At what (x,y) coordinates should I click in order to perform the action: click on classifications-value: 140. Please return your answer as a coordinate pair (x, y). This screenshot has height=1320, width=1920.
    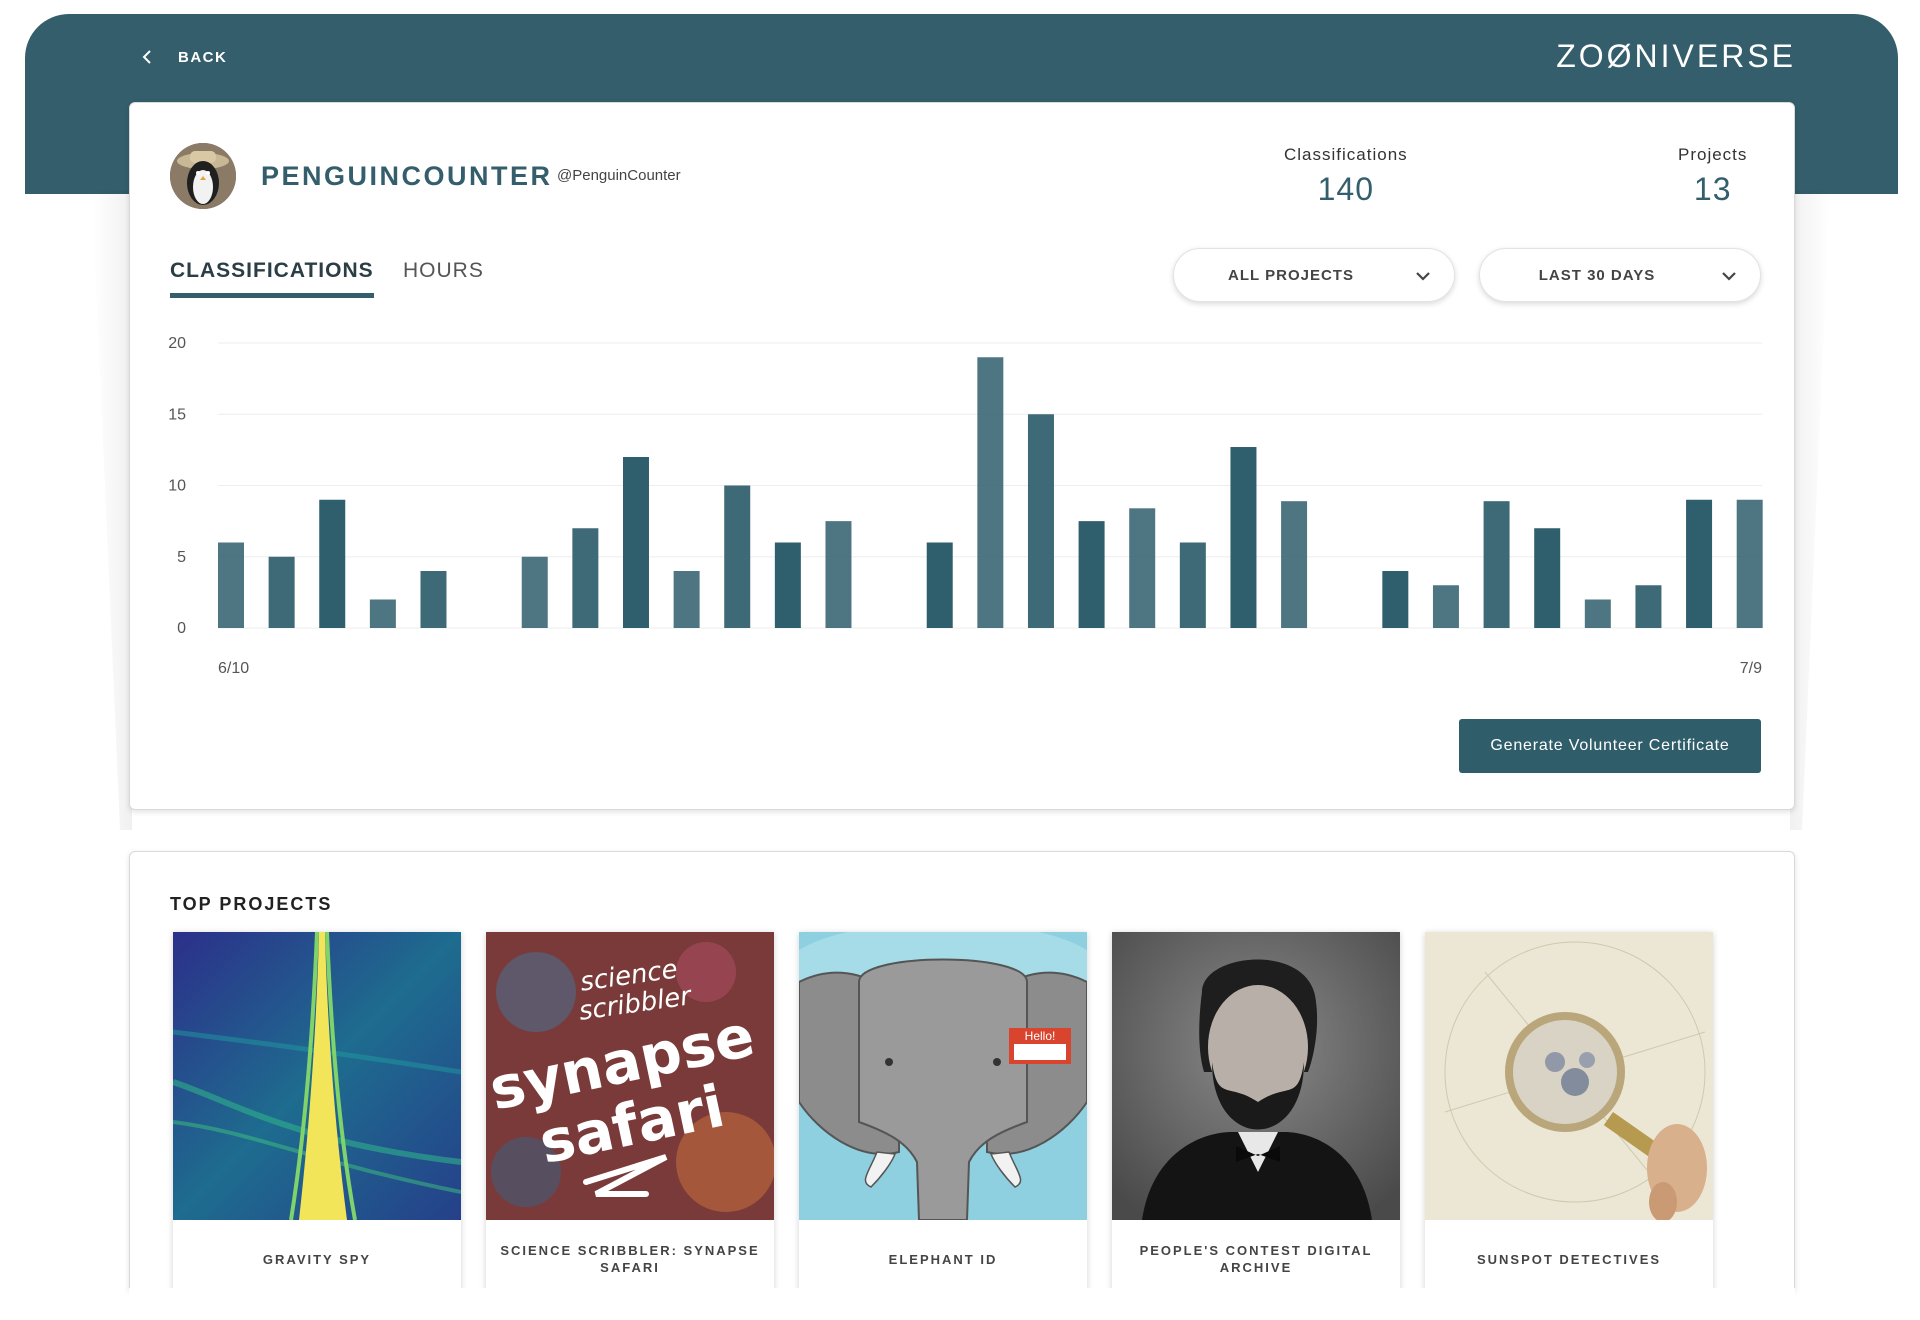
    Looking at the image, I should click on (1346, 189).